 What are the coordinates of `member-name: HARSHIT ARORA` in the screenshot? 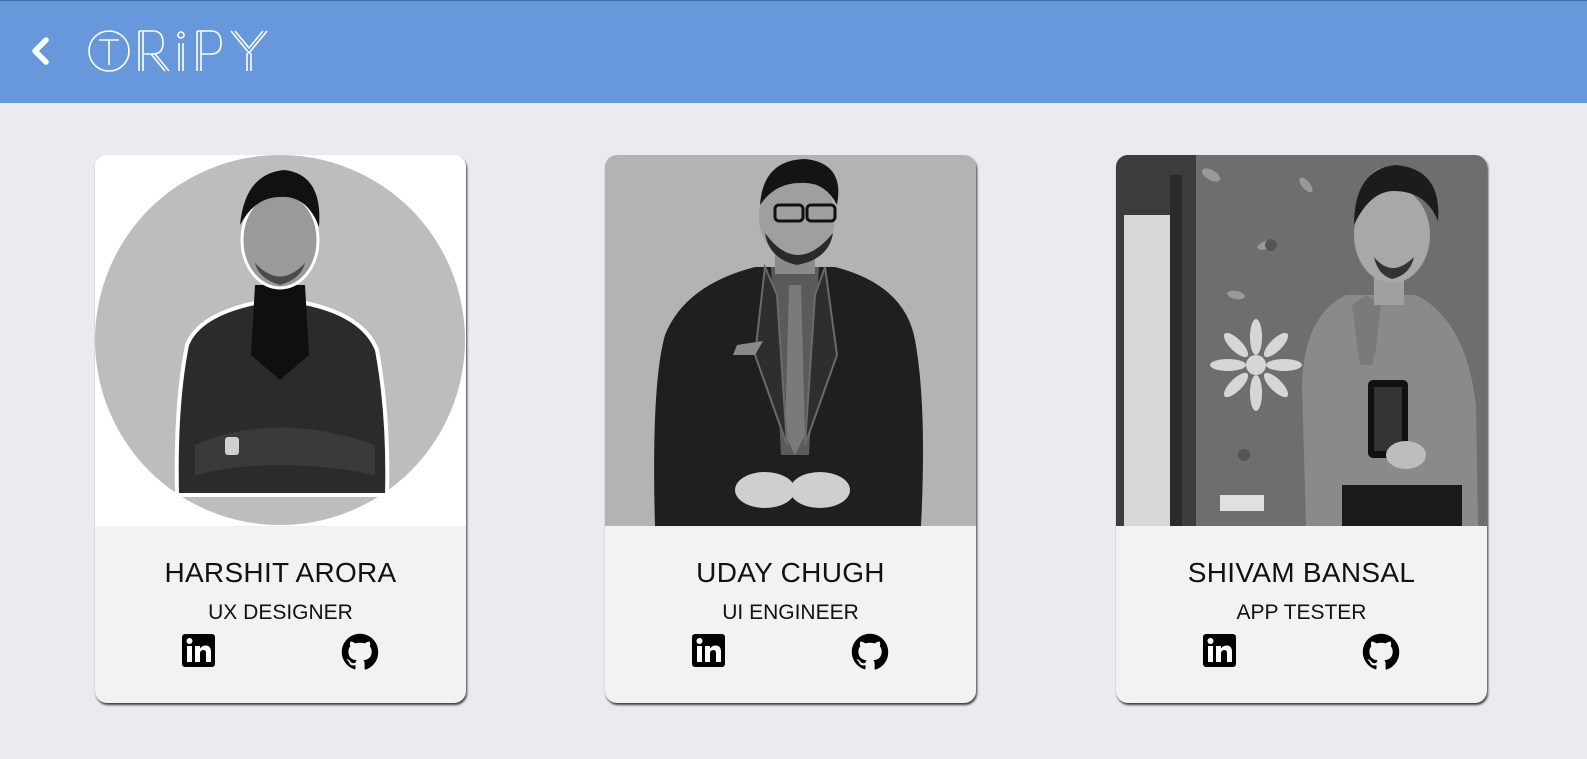 It's located at (280, 572).